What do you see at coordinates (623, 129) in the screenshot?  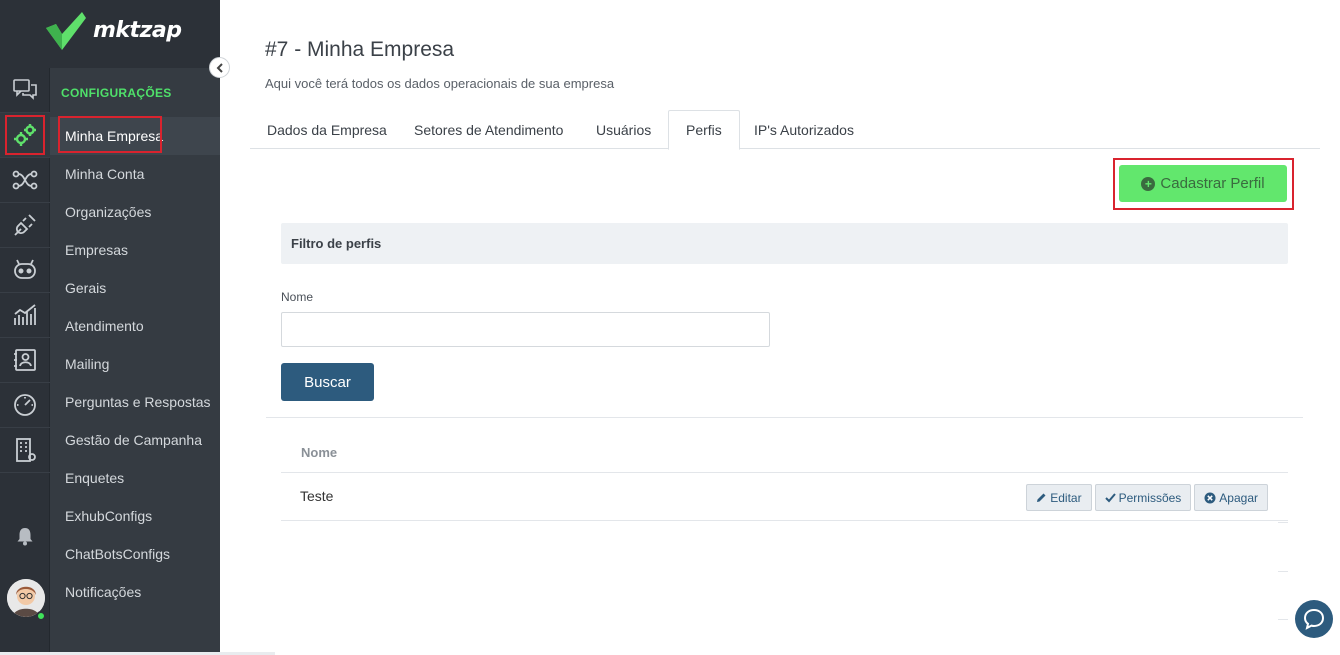 I see `tab-usuarios: Usuários` at bounding box center [623, 129].